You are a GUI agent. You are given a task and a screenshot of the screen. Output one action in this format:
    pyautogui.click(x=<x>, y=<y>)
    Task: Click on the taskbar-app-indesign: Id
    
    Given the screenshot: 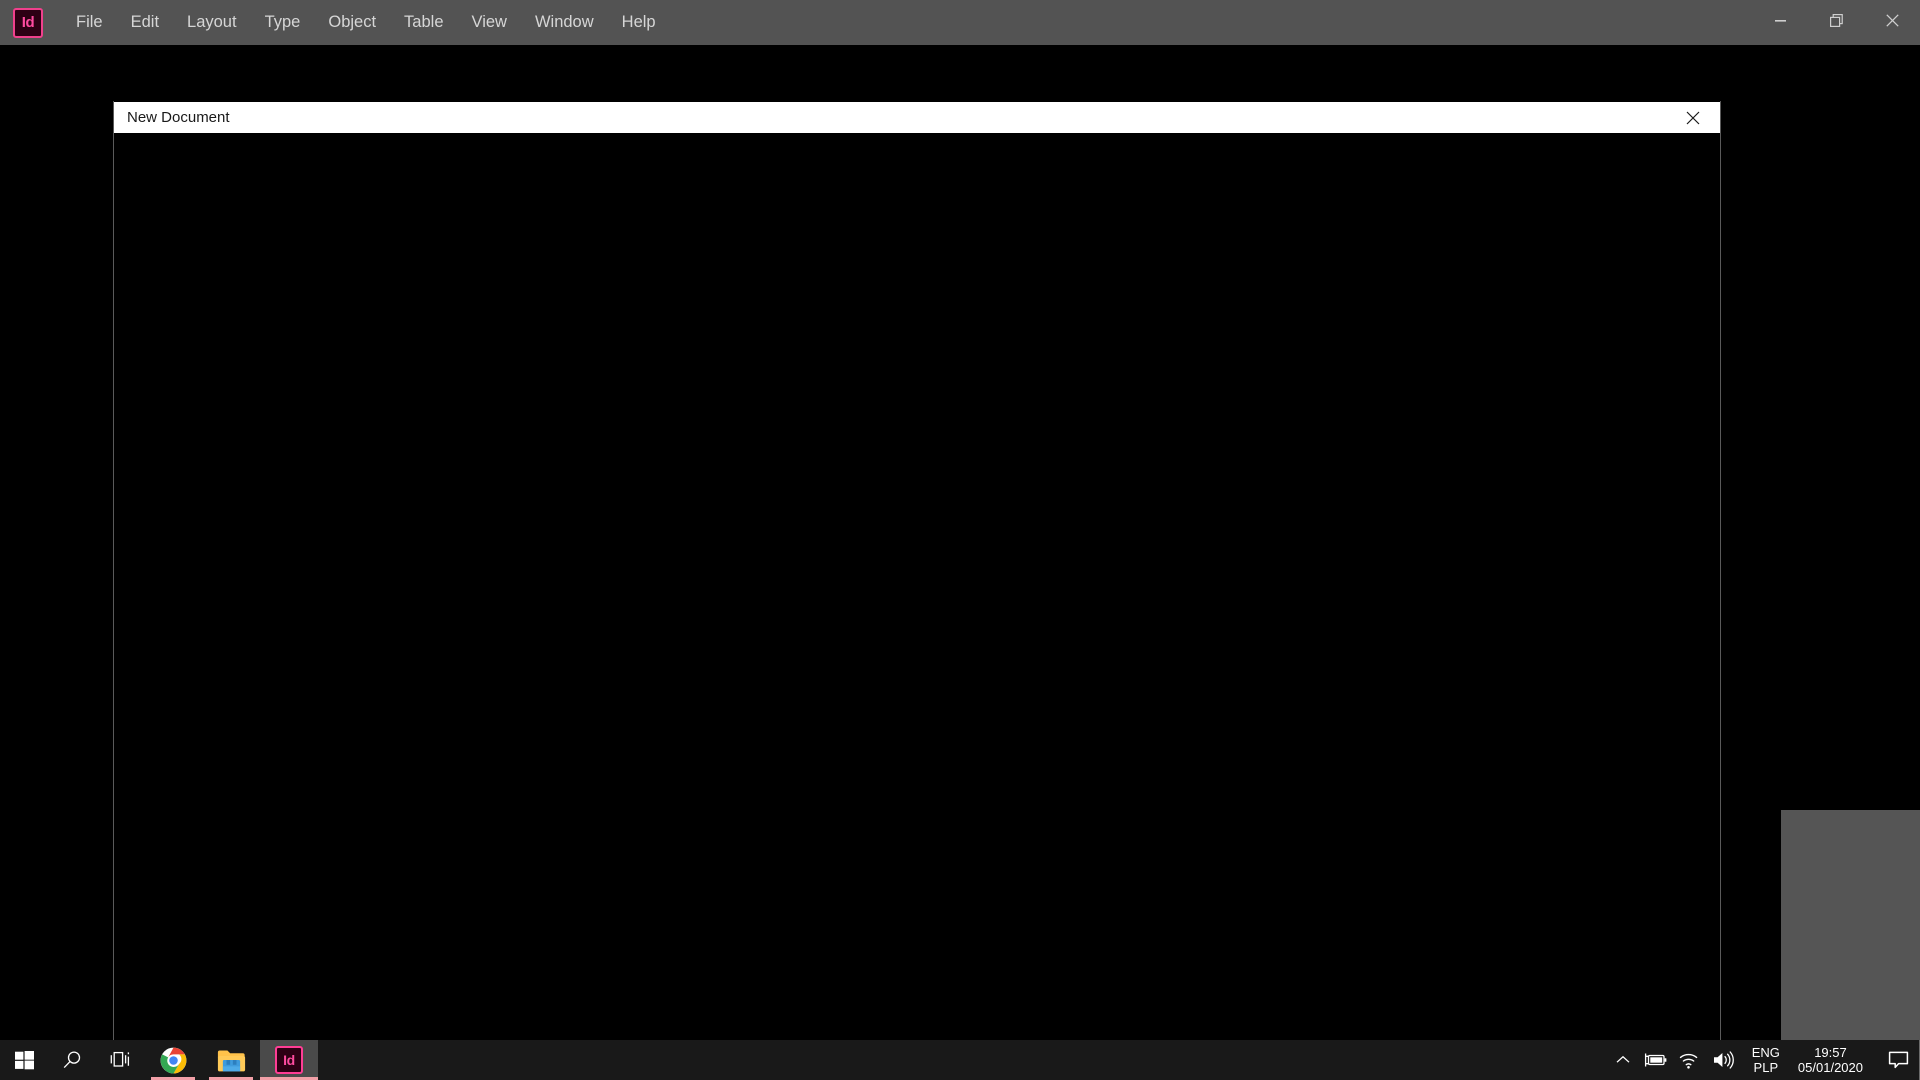 What is the action you would take?
    pyautogui.click(x=289, y=1060)
    